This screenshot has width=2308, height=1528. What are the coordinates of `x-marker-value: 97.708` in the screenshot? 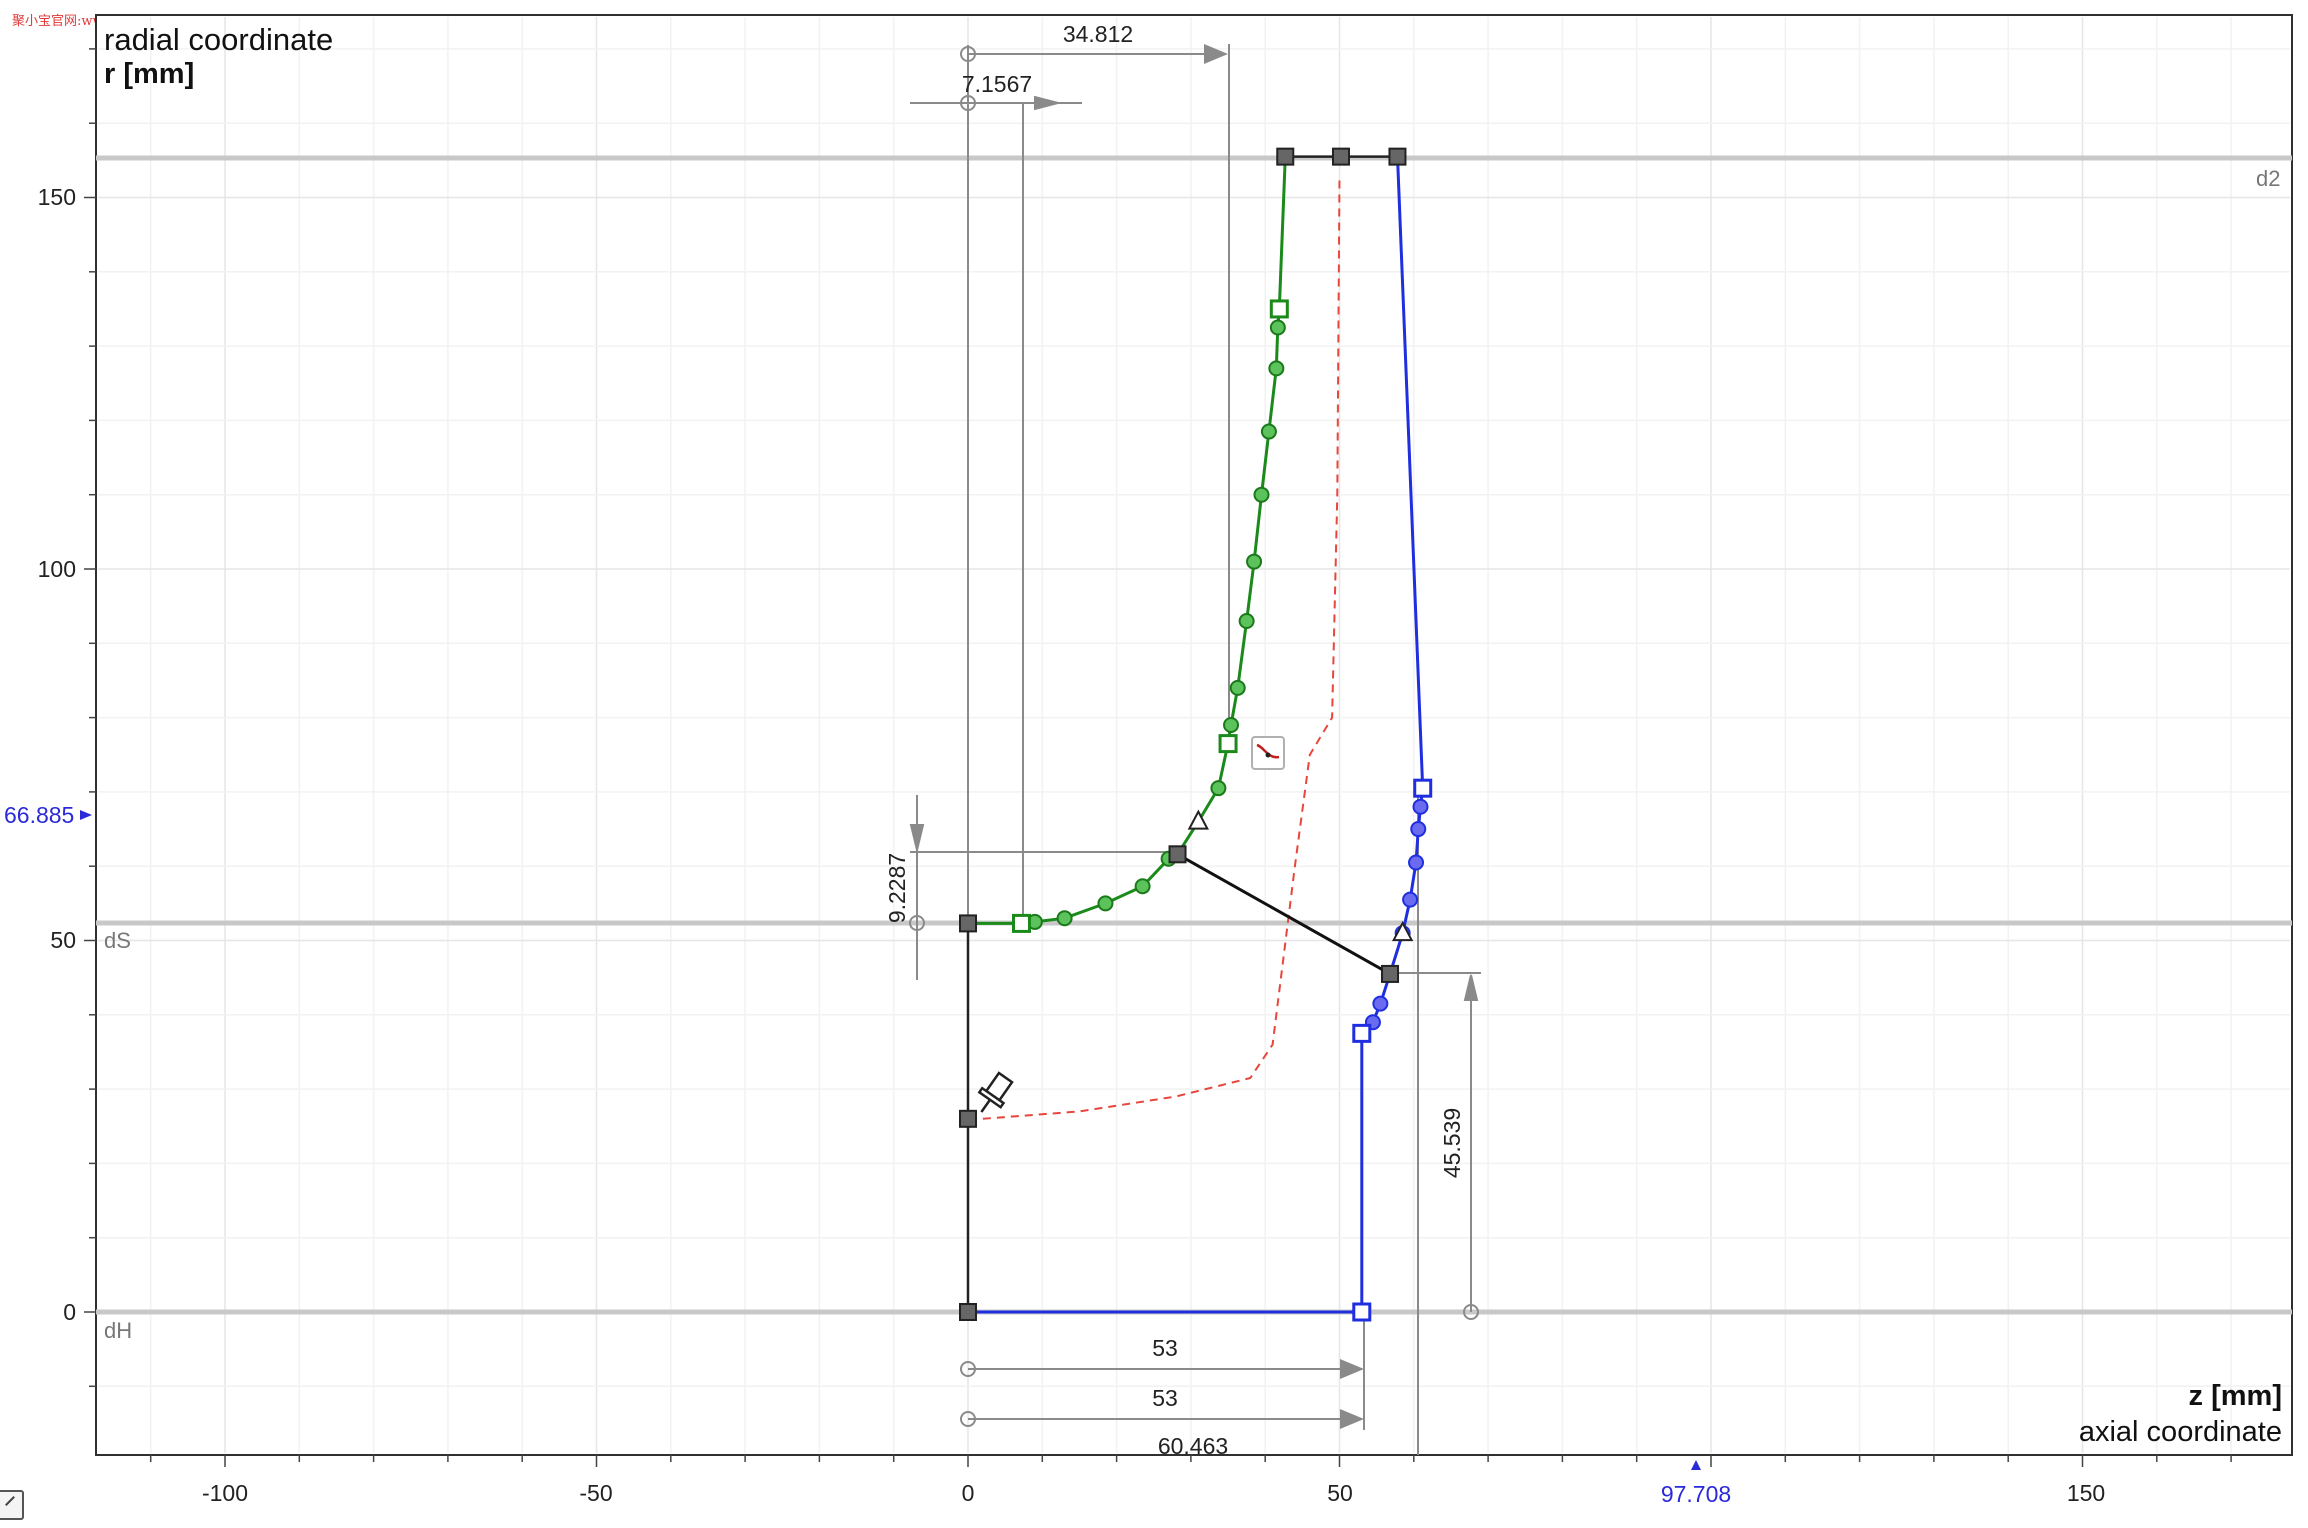 It's located at (1696, 1494).